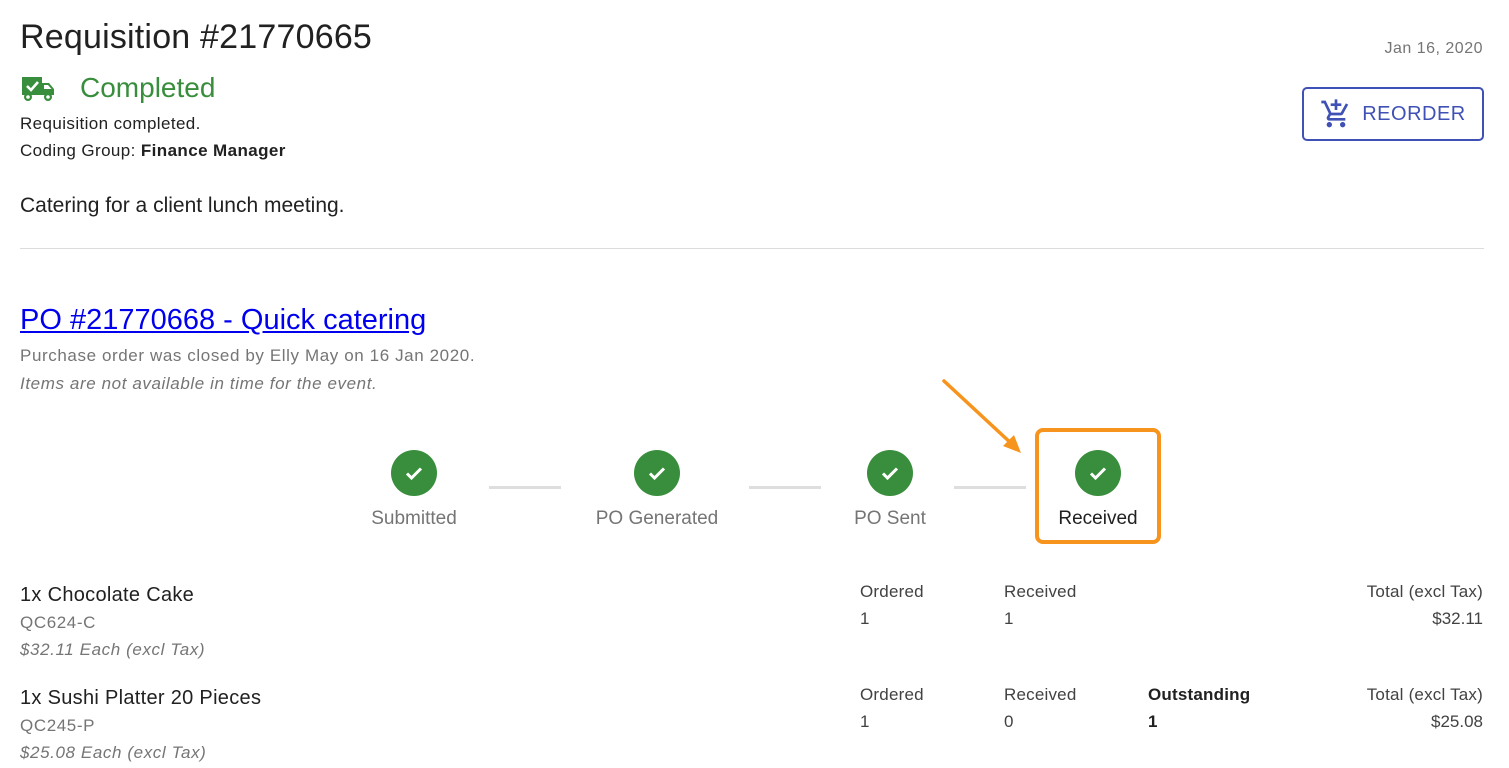 This screenshot has height=768, width=1509. I want to click on step-label: Submitted, so click(414, 518).